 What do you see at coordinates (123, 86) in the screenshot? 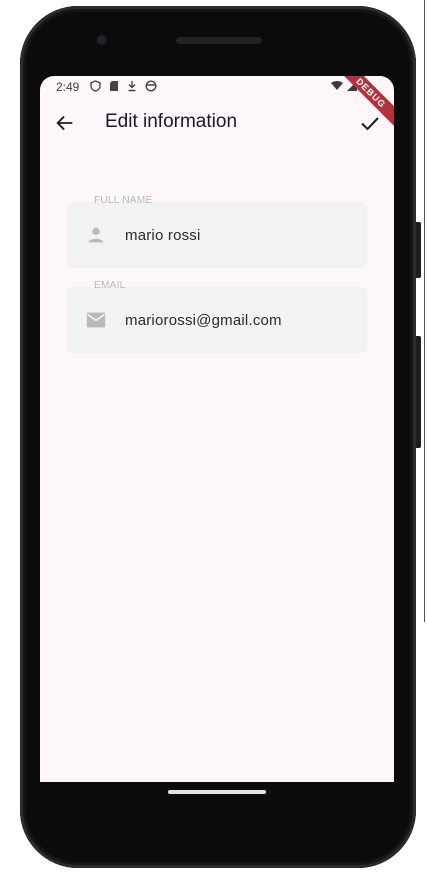
I see `status-notification-icons` at bounding box center [123, 86].